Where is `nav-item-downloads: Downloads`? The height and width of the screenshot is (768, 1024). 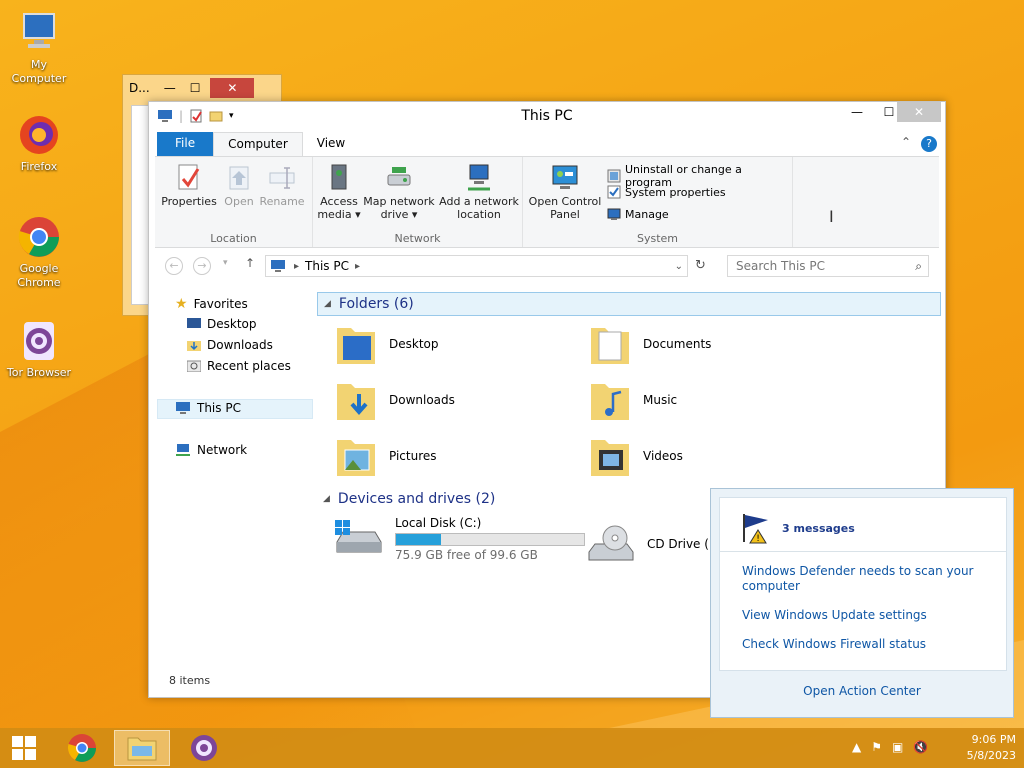
nav-item-downloads: Downloads is located at coordinates (230, 345).